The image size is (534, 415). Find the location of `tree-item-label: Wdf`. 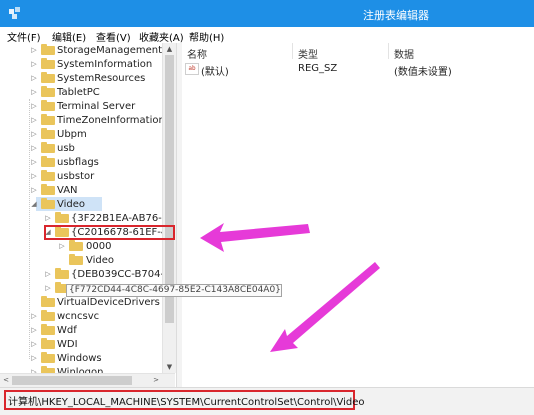

tree-item-label: Wdf is located at coordinates (67, 330).